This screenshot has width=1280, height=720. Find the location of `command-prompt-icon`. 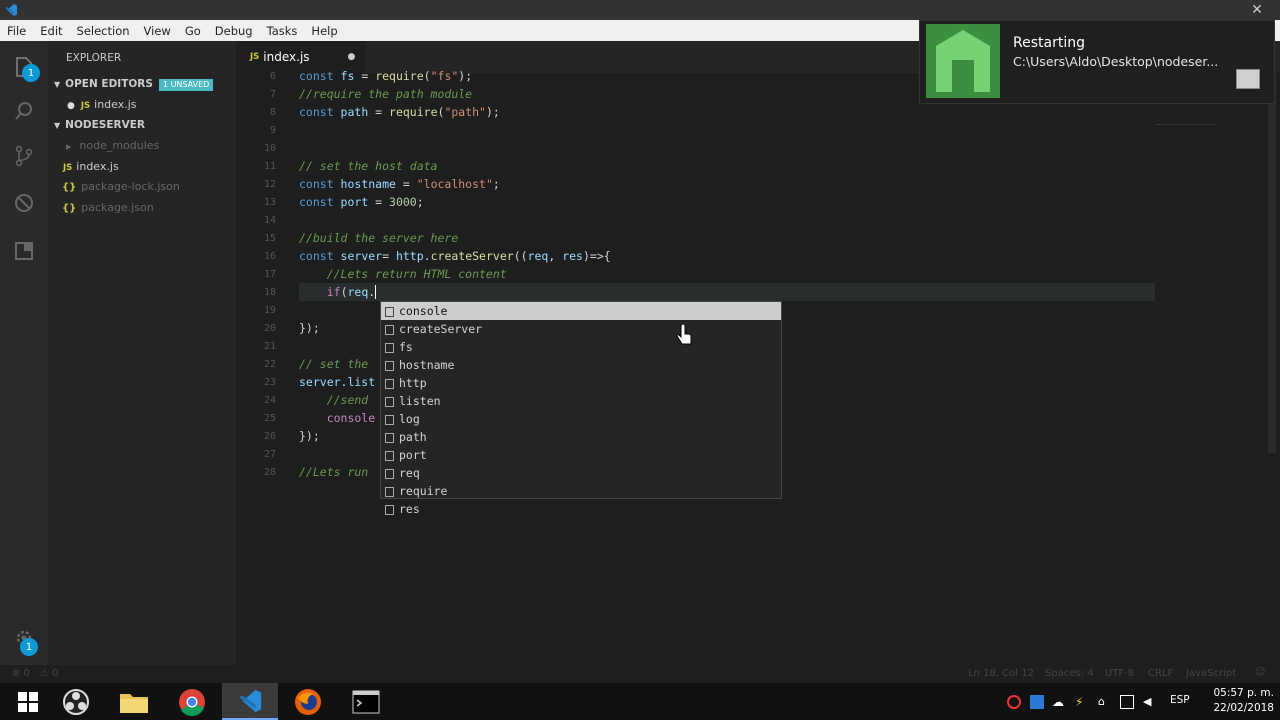

command-prompt-icon is located at coordinates (366, 701).